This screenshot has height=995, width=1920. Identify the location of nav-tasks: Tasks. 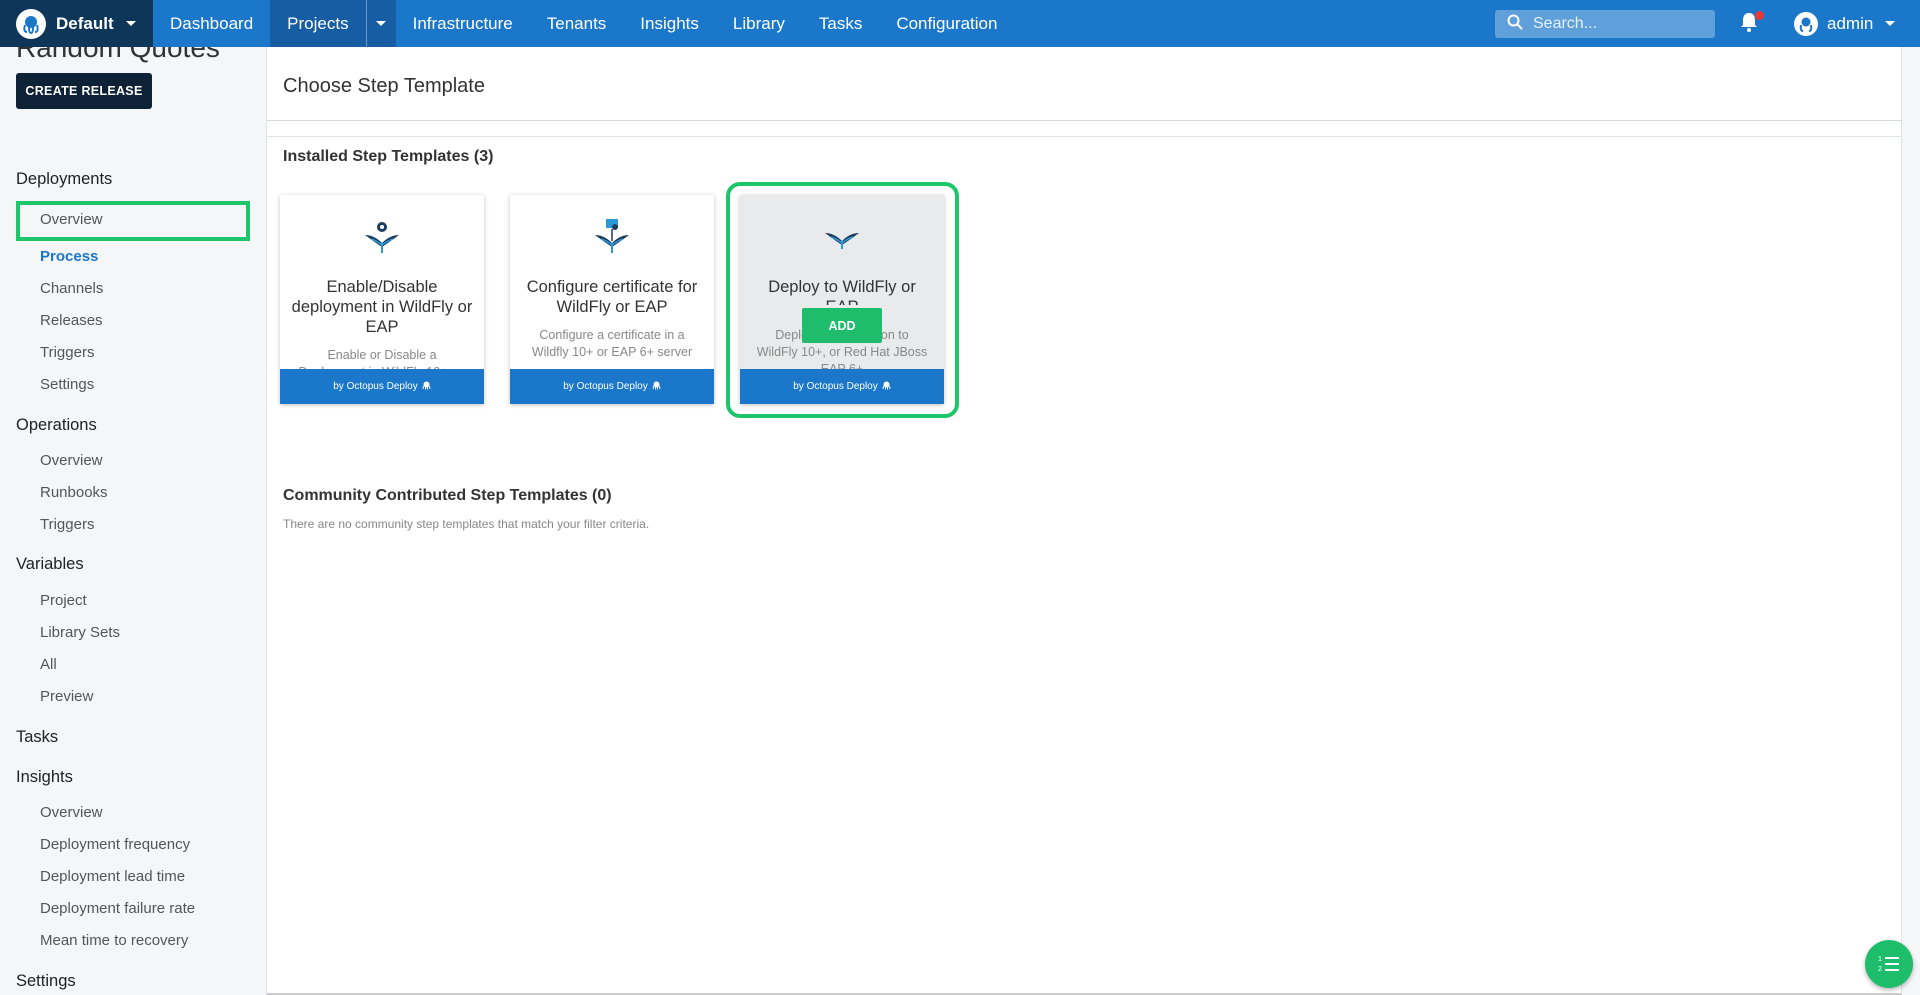
(840, 23).